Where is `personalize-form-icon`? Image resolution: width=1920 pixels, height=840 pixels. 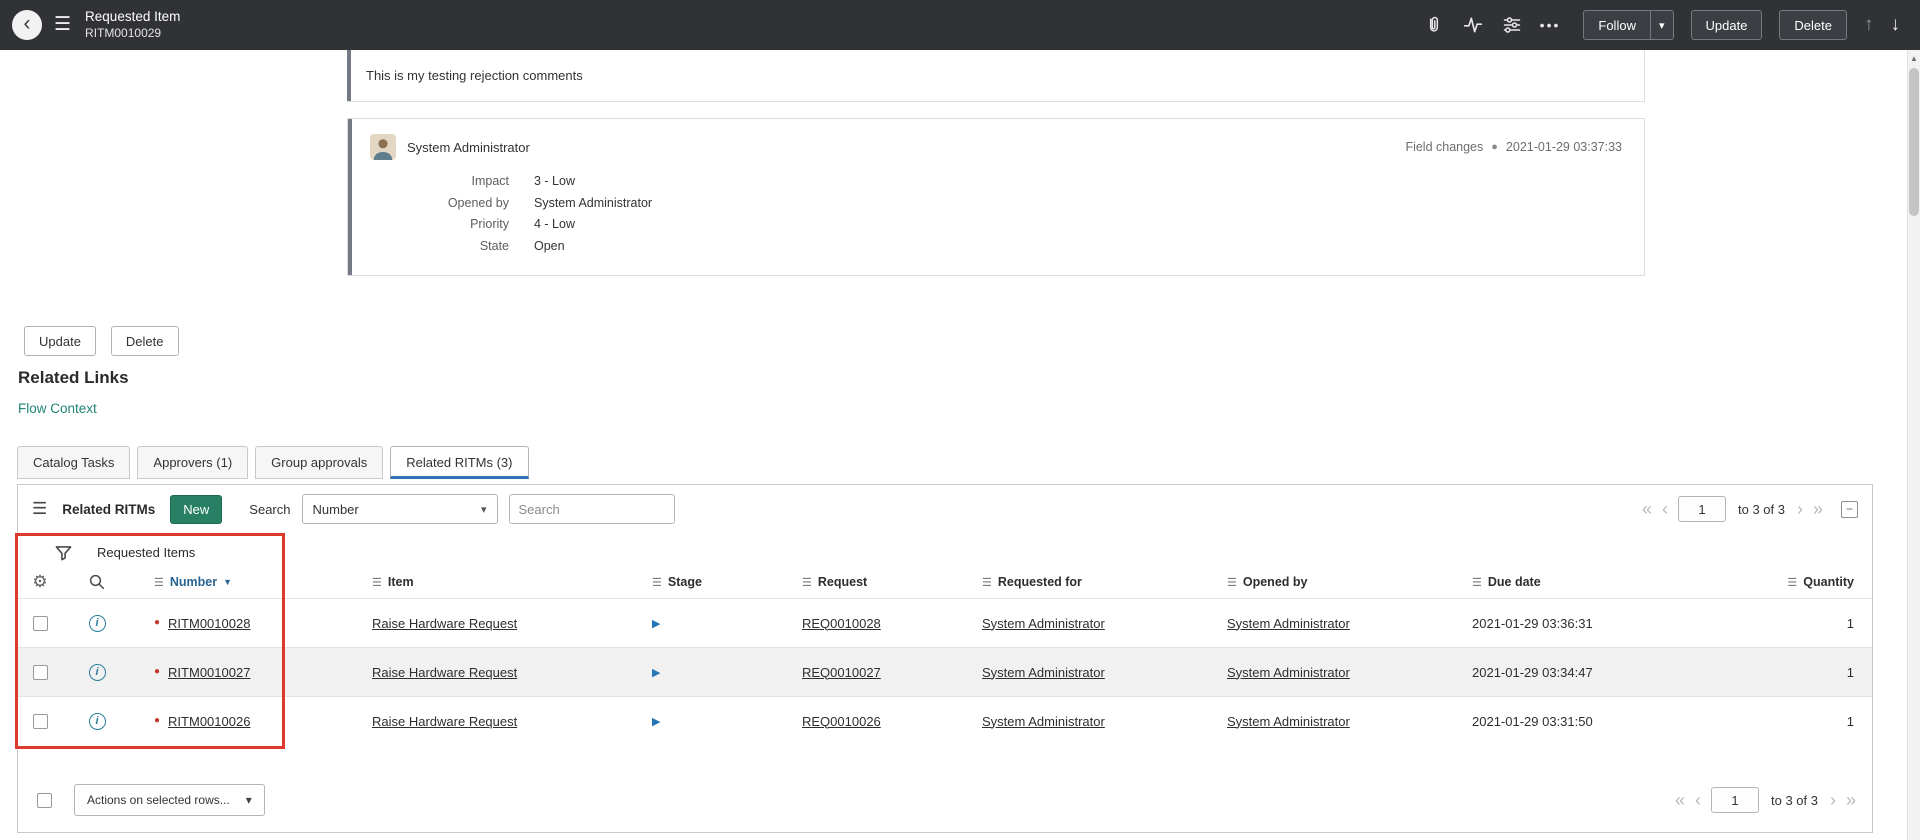 personalize-form-icon is located at coordinates (1512, 25).